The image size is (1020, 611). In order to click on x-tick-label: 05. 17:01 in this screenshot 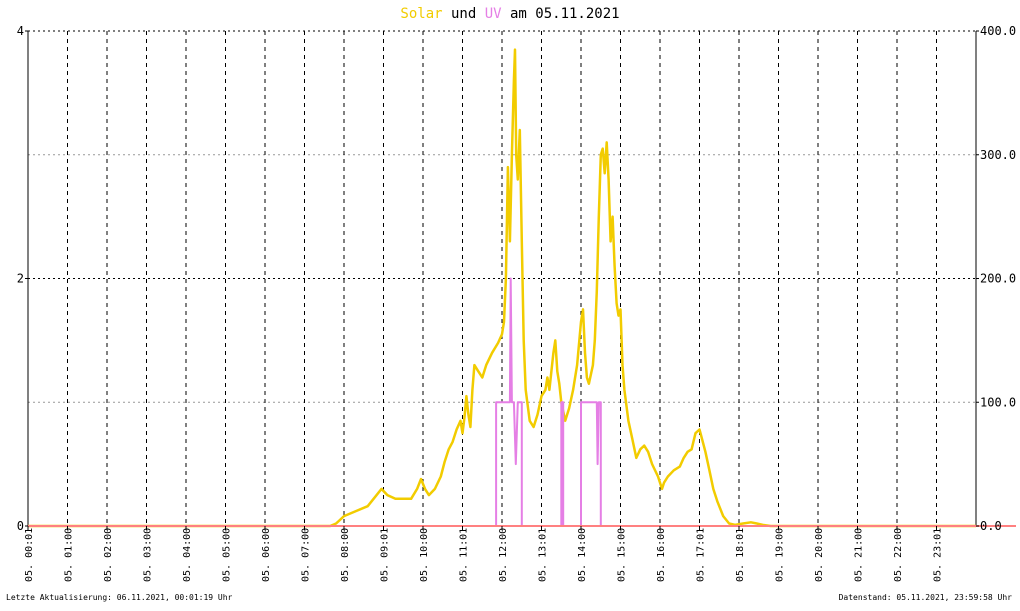, I will do `click(701, 555)`.